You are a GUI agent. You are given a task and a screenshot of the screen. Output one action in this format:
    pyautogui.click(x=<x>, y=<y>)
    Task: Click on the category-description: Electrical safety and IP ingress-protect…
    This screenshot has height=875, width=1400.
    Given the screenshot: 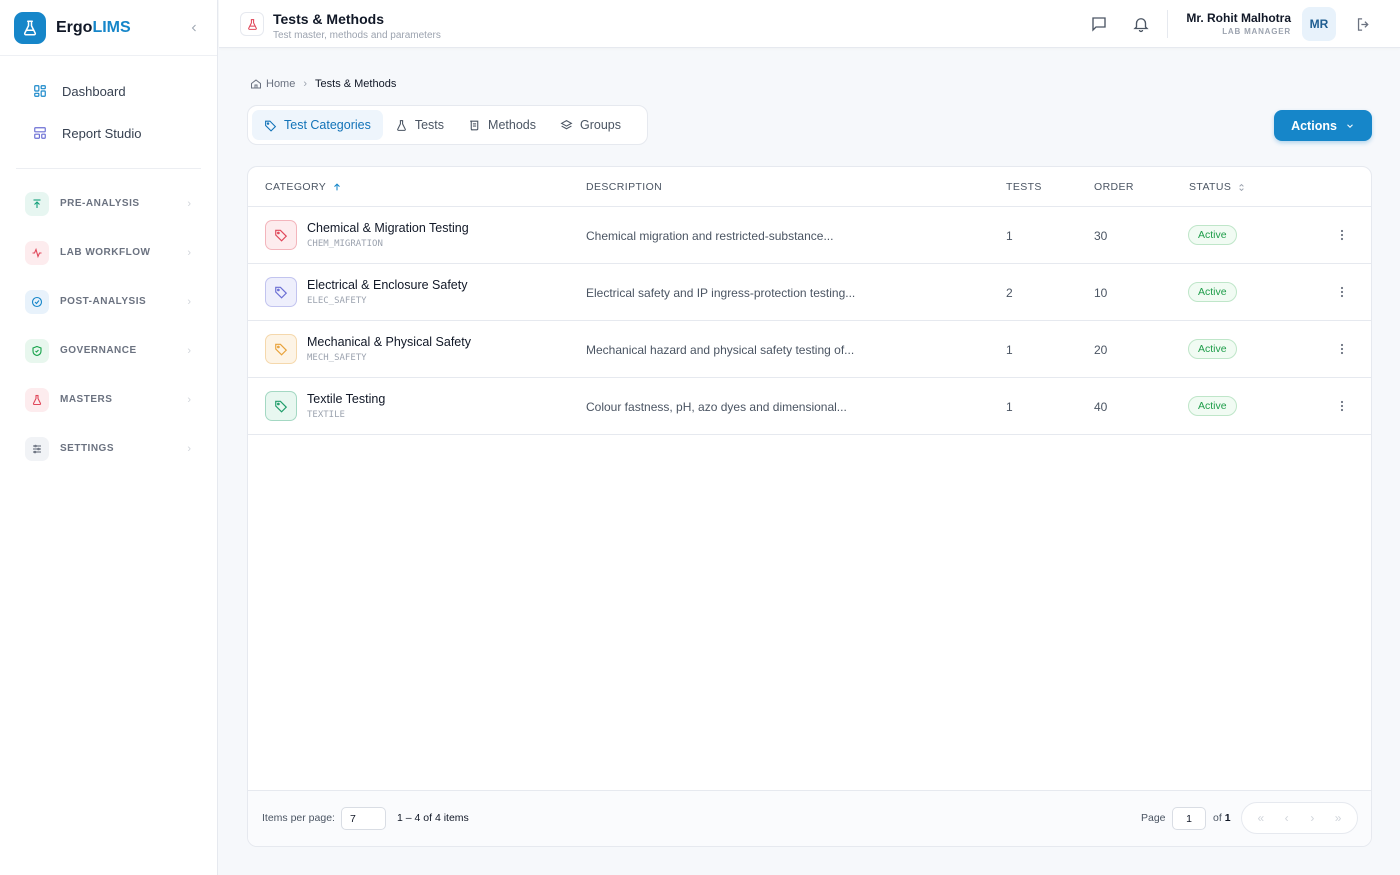 What is the action you would take?
    pyautogui.click(x=721, y=293)
    